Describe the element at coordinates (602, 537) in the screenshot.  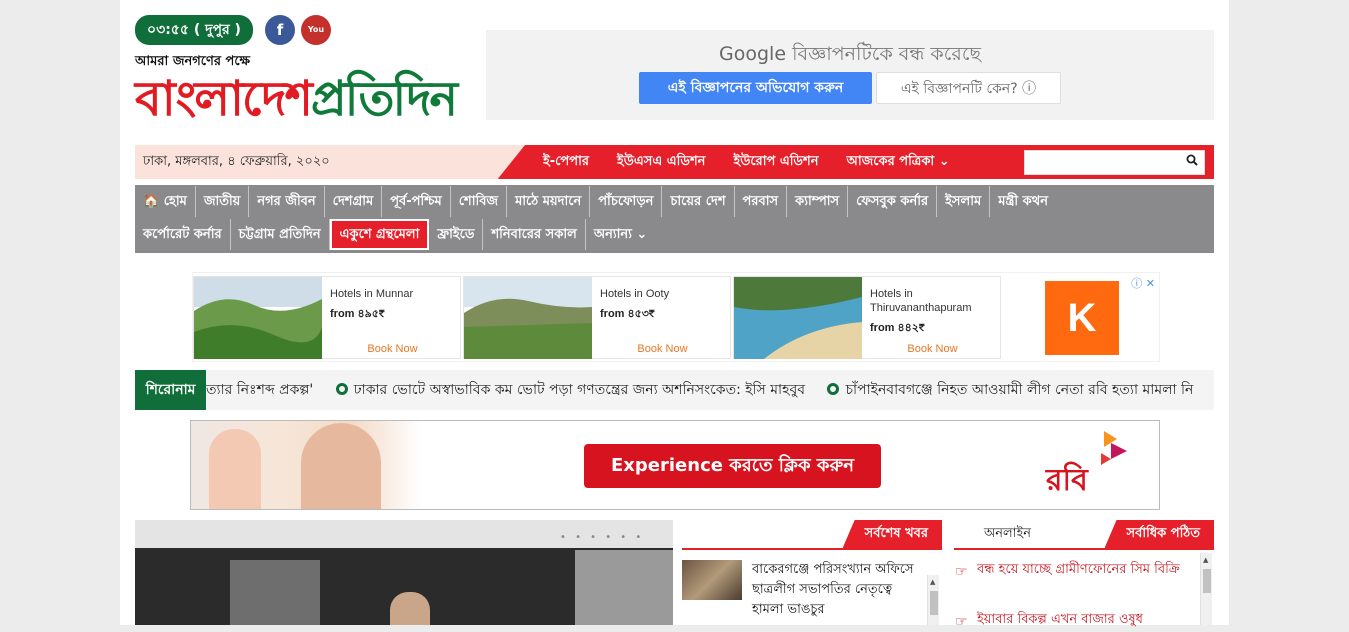
I see `slider-dots: • • • • • •` at that location.